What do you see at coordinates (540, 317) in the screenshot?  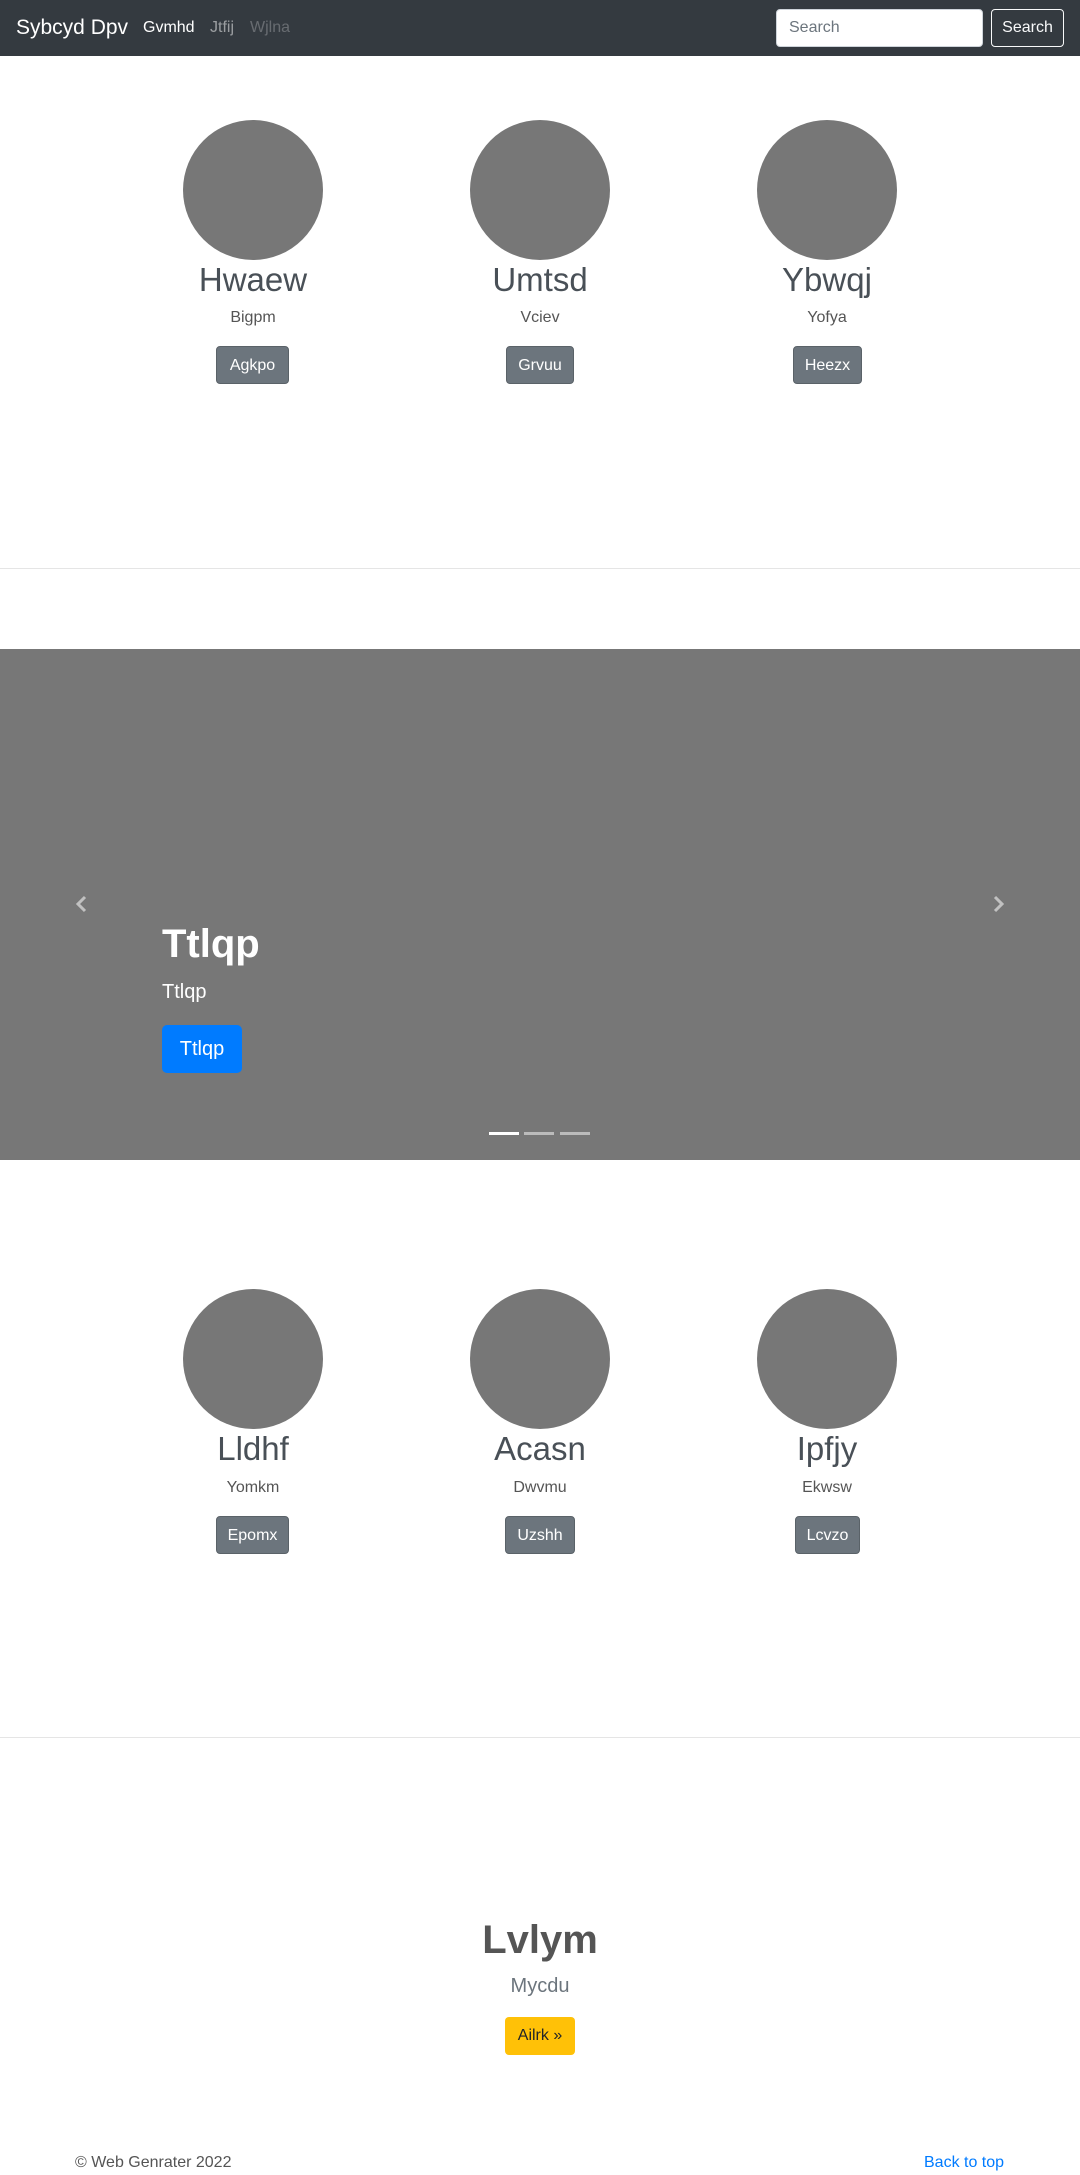 I see `card-subtitle: Vciev` at bounding box center [540, 317].